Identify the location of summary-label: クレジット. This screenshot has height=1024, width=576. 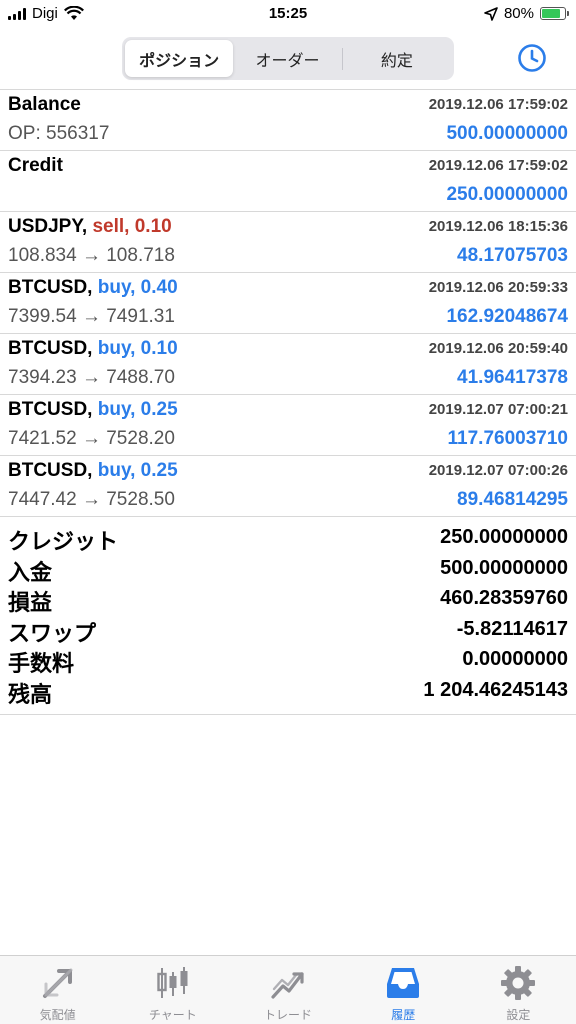
(63, 541).